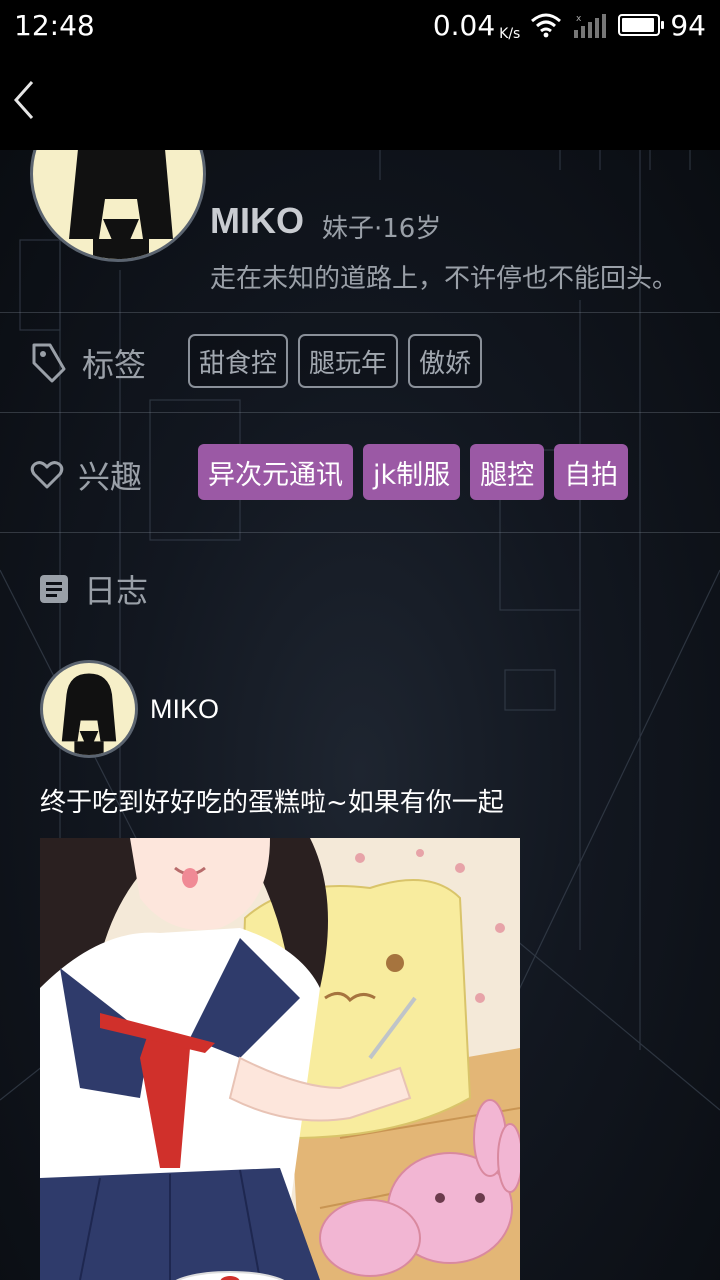 This screenshot has width=720, height=1280. I want to click on top-nav-bar, so click(360, 100).